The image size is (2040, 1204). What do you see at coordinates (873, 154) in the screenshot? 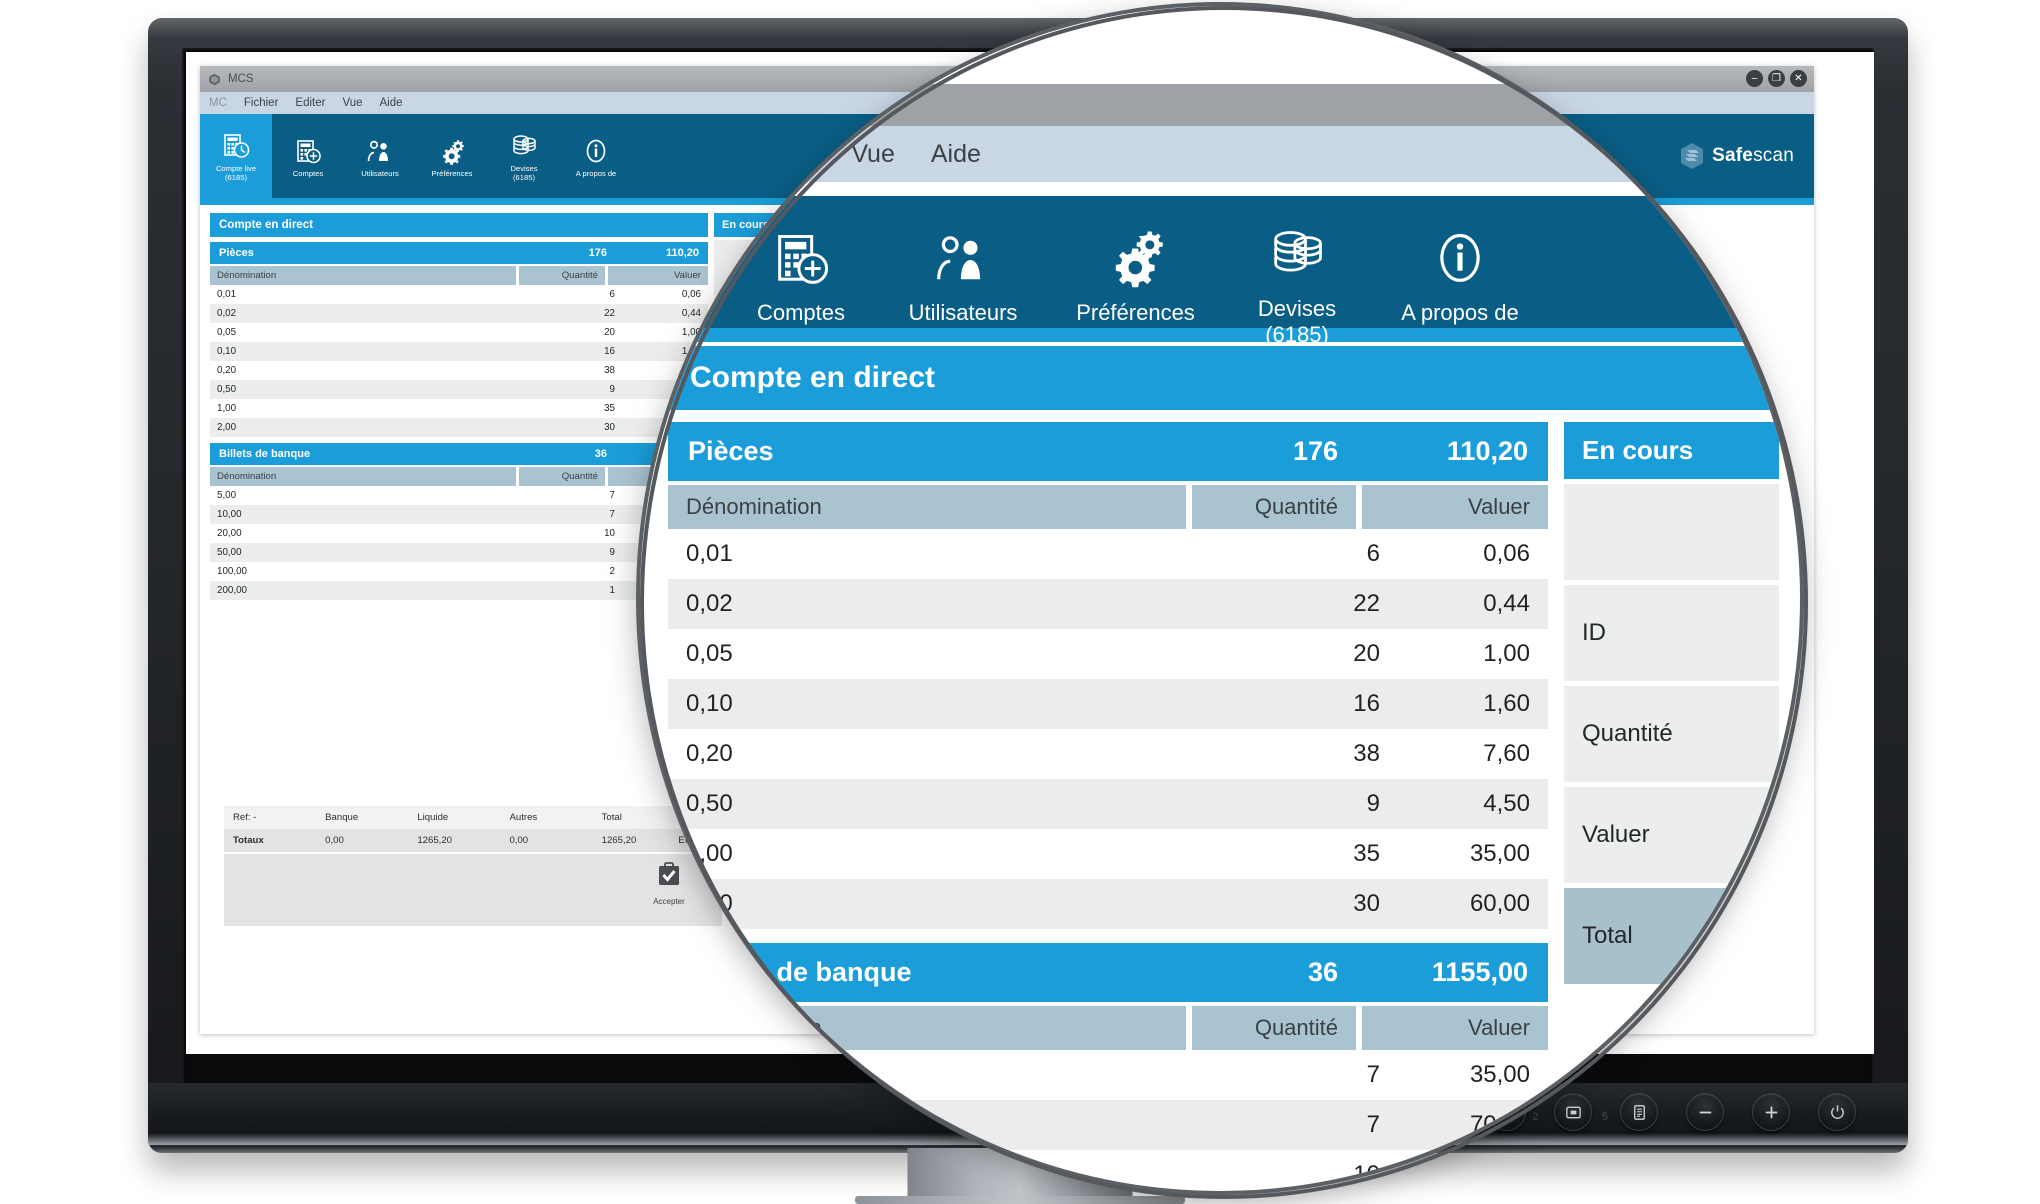
I see `z-menu-item-vue: Vue` at bounding box center [873, 154].